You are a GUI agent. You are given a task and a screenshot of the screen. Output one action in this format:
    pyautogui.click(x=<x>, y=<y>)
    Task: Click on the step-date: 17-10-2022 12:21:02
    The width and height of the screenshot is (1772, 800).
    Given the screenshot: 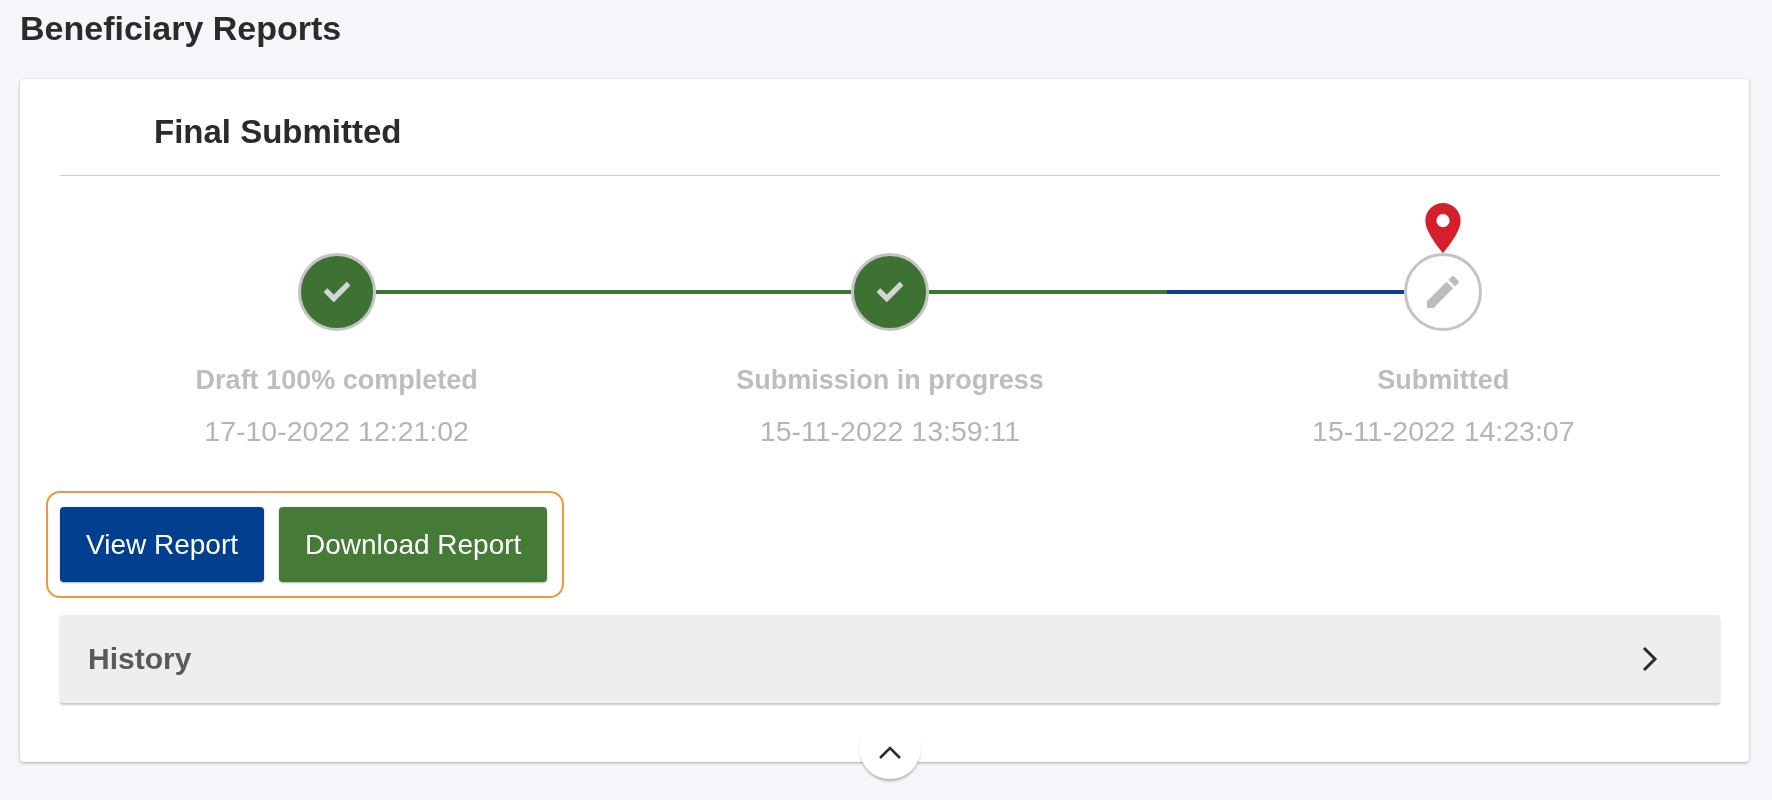 What is the action you would take?
    pyautogui.click(x=336, y=431)
    